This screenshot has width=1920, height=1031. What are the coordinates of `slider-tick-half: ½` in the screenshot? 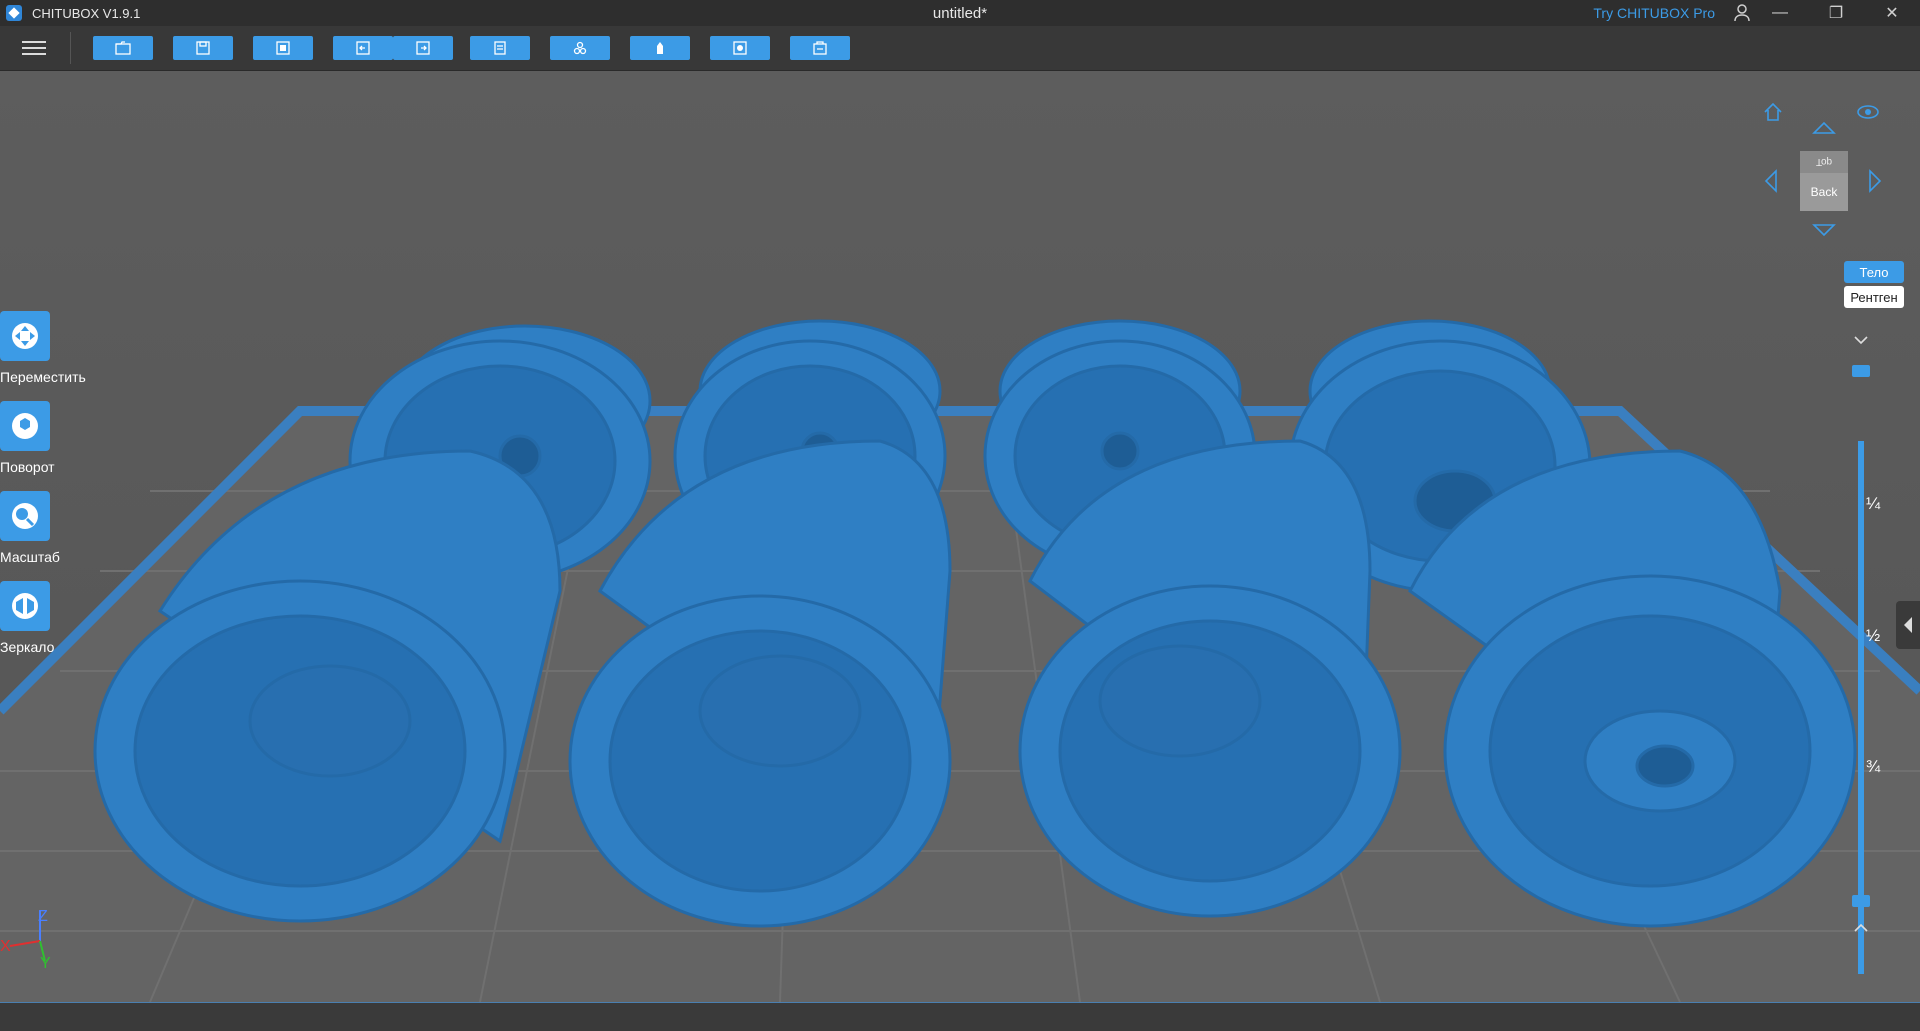 It's located at (1873, 635).